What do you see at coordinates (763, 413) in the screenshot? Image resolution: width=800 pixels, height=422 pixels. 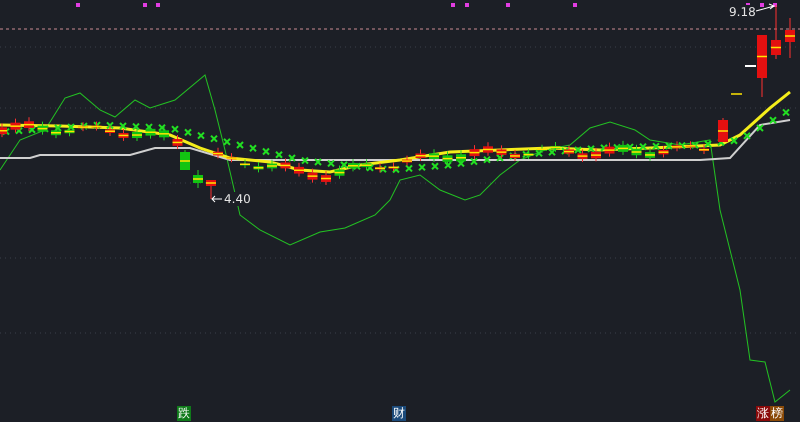 I see `event-marker: 涨` at bounding box center [763, 413].